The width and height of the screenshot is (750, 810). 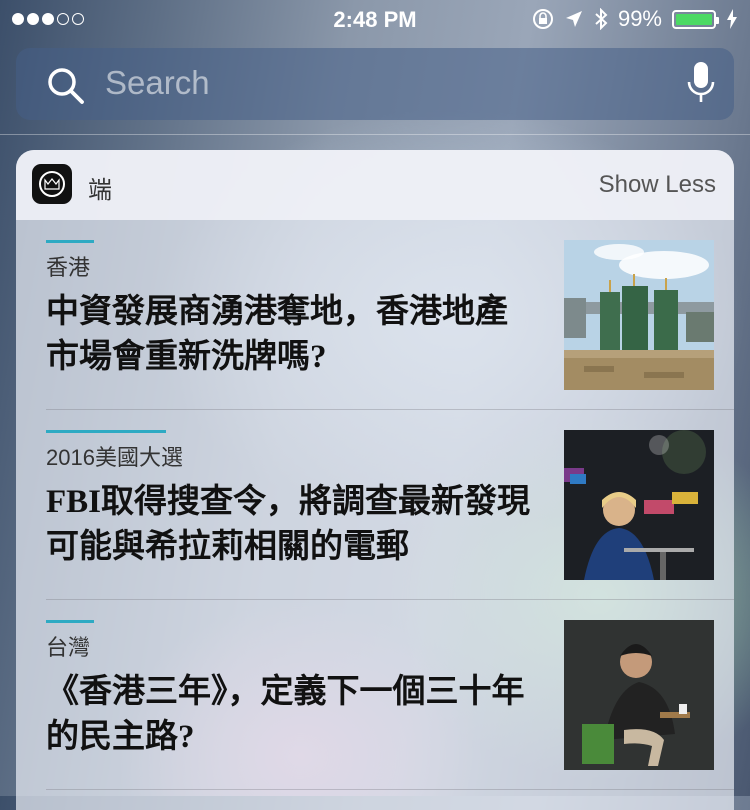 I want to click on battery-icon, so click(x=695, y=19).